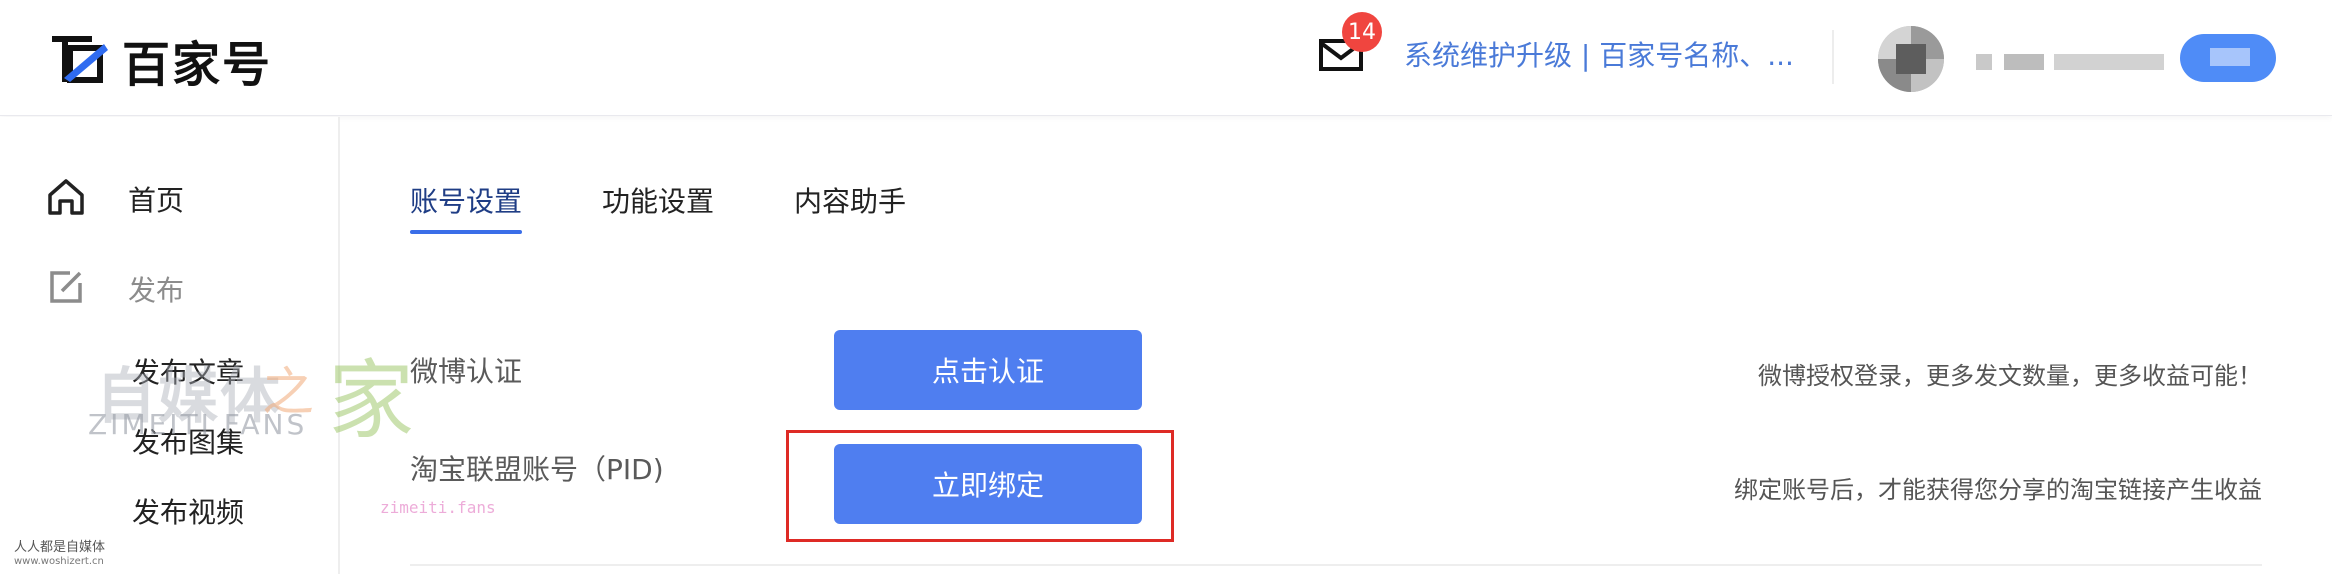 This screenshot has width=2332, height=574. I want to click on sidebar-item-publish: 发布, so click(115, 289).